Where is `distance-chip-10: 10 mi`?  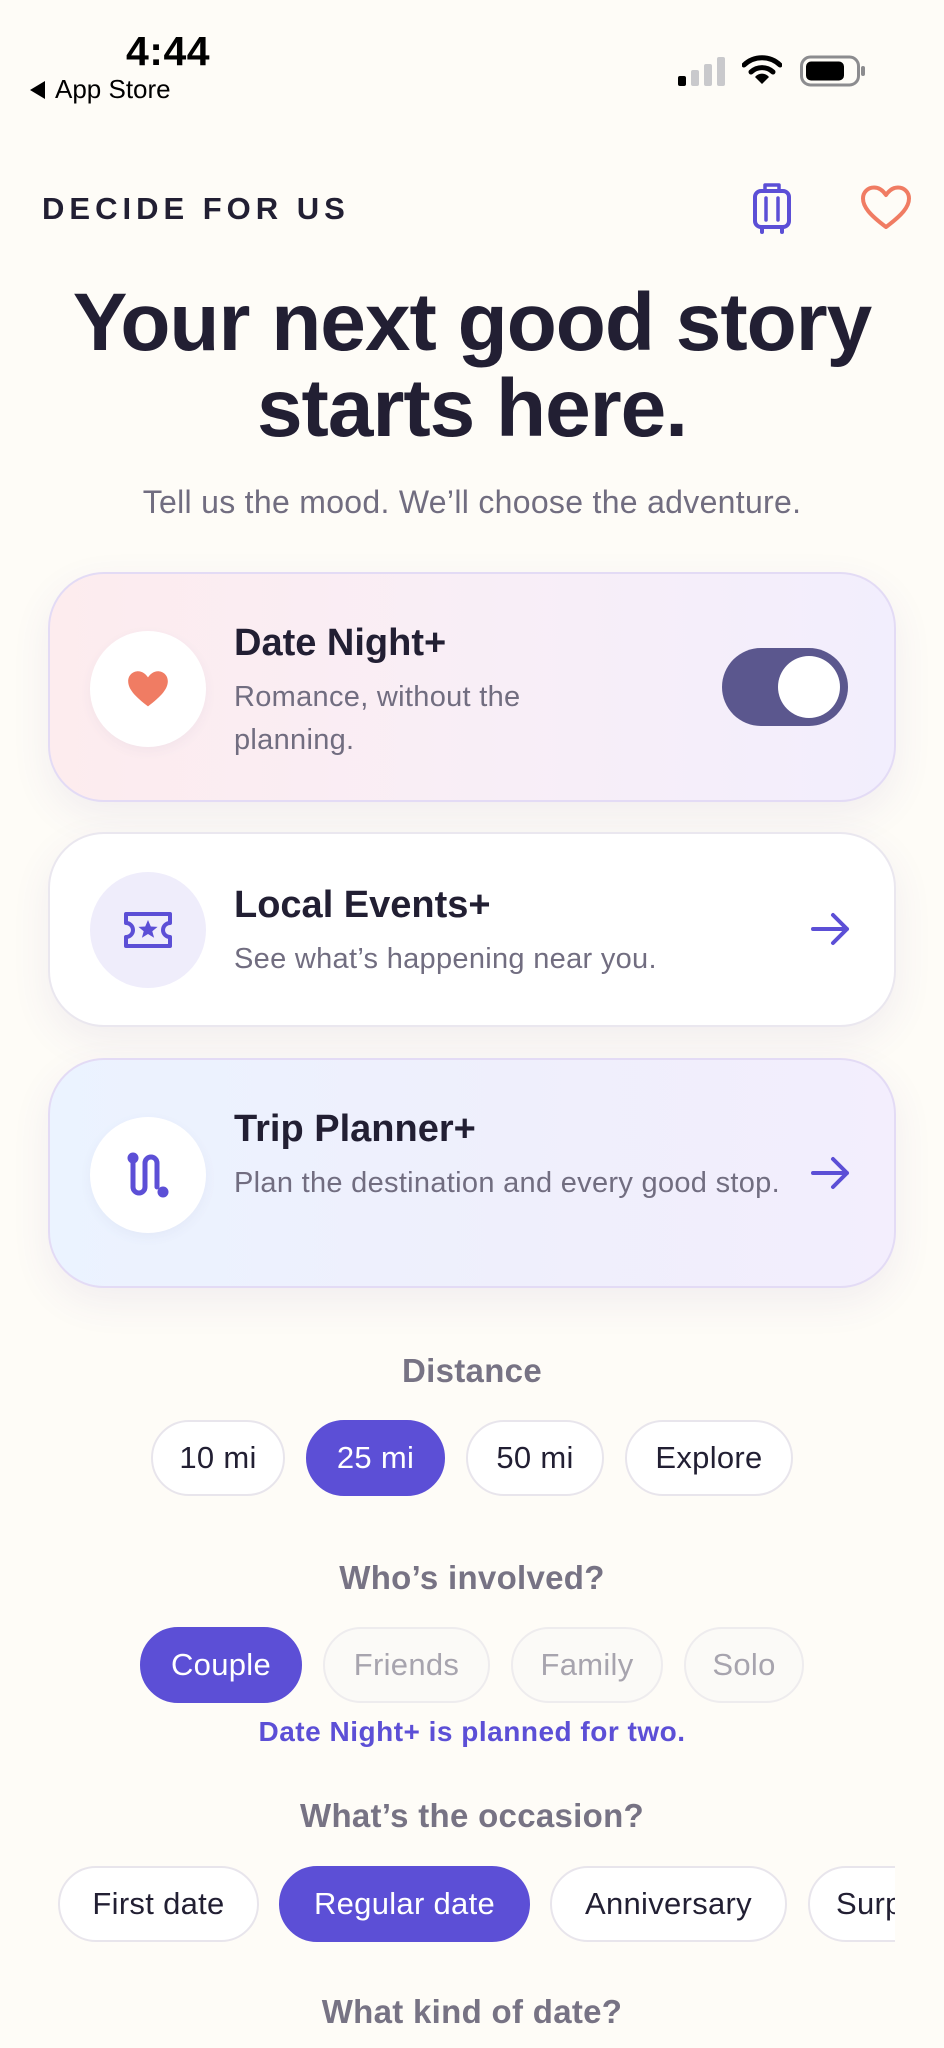 distance-chip-10: 10 mi is located at coordinates (218, 1458).